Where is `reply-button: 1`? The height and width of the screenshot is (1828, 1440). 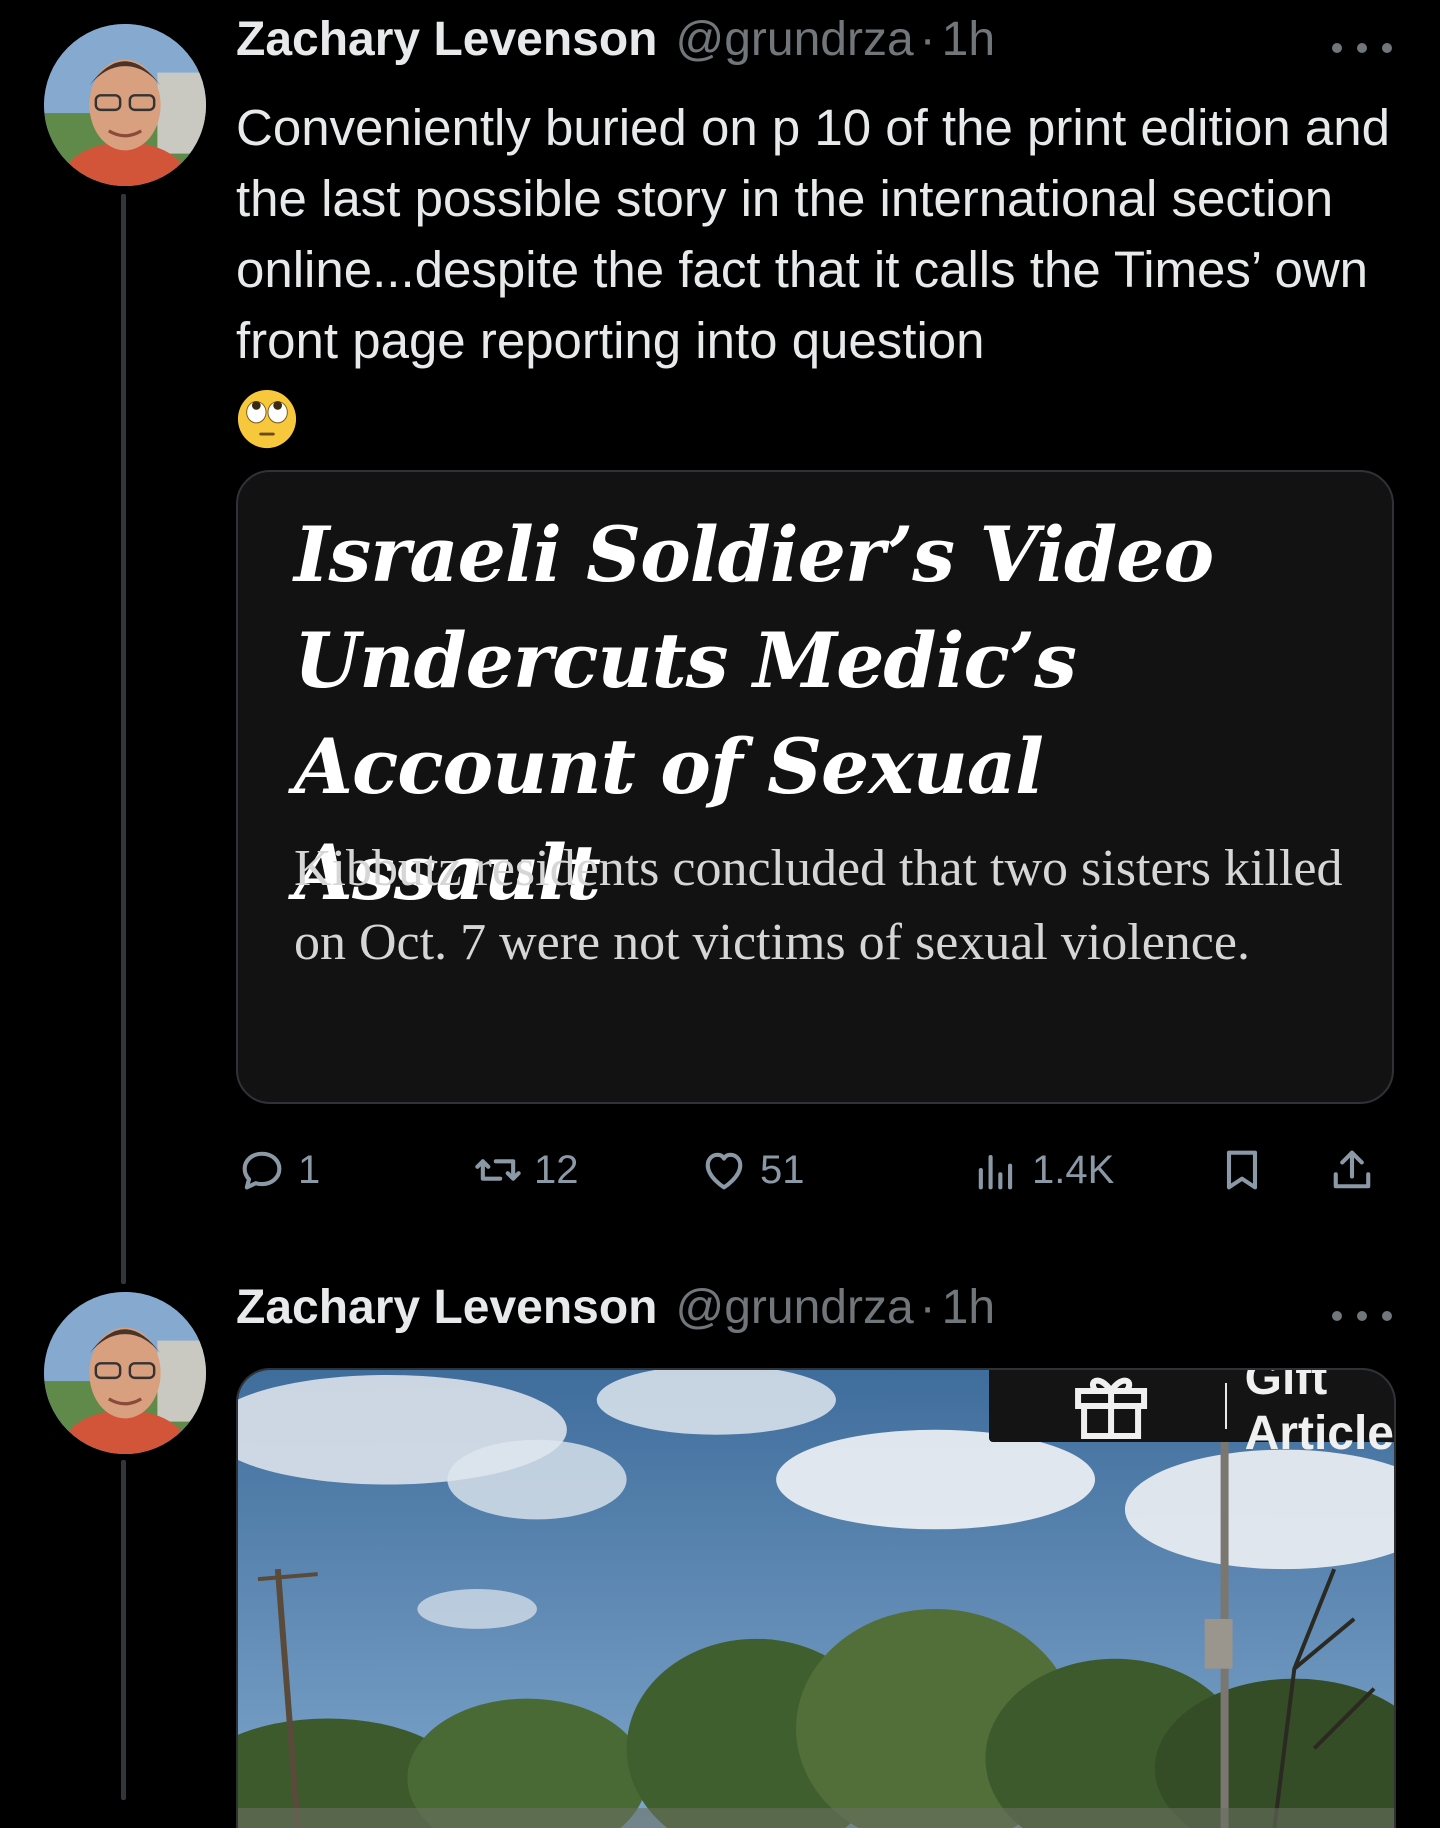 reply-button: 1 is located at coordinates (278, 1170).